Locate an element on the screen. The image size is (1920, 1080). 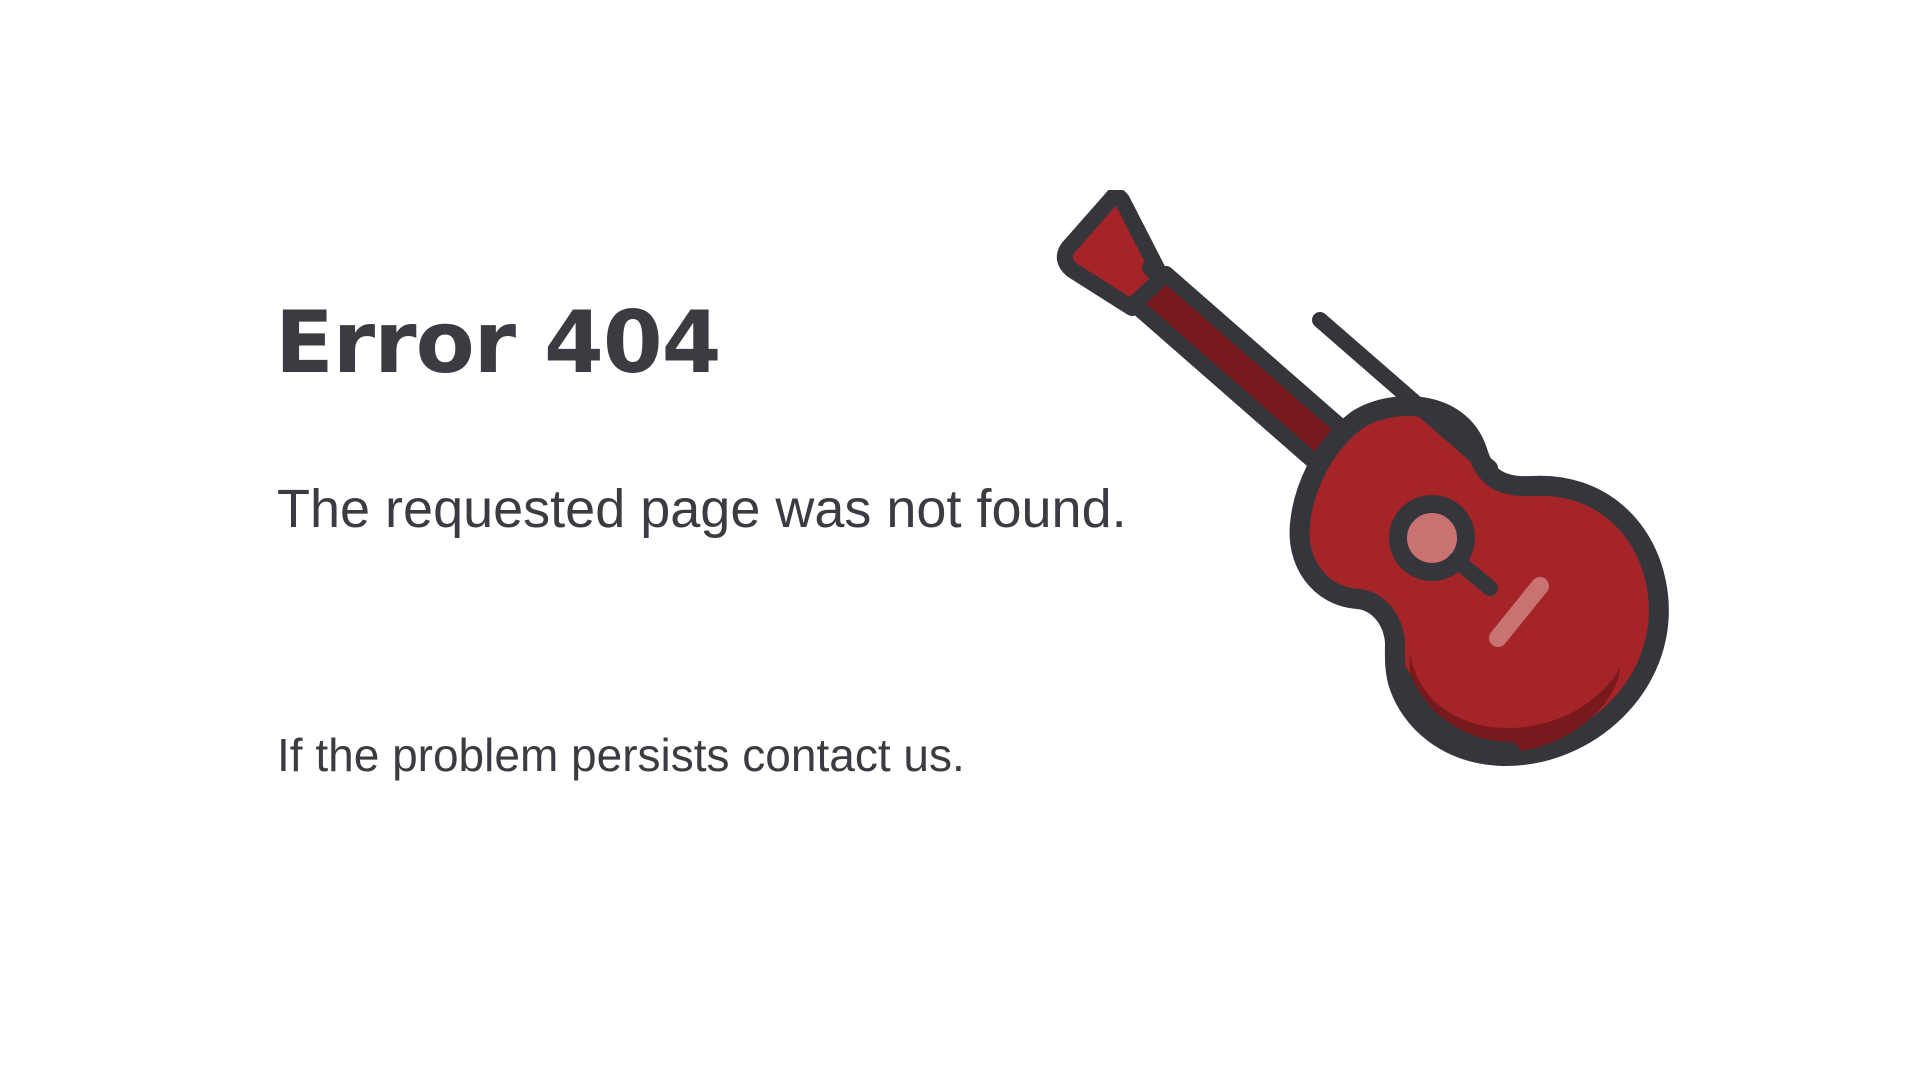
error-message: The requested page was not found. is located at coordinates (702, 509).